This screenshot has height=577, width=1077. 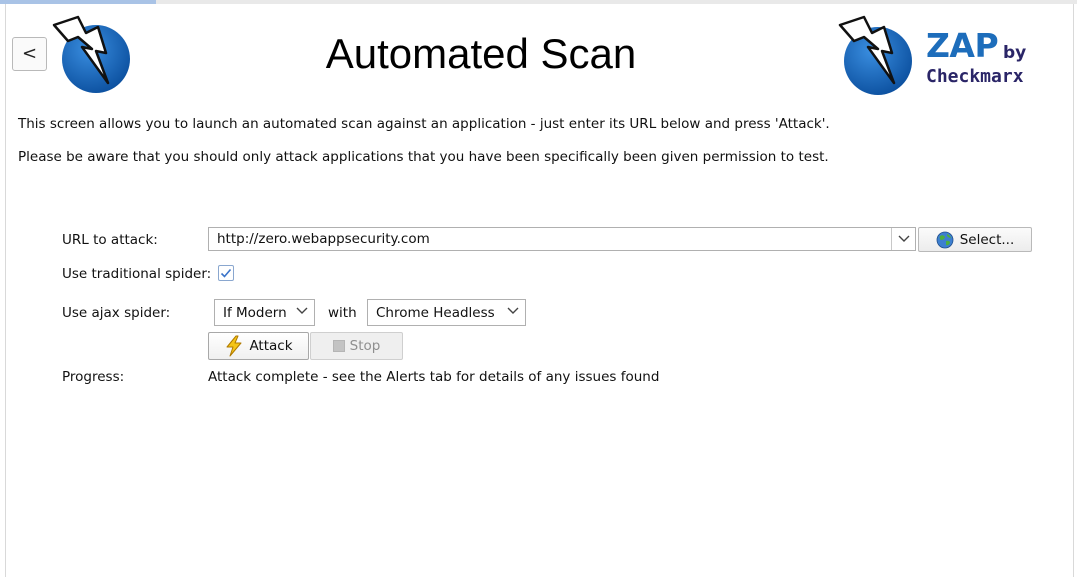 I want to click on brand-company: Checkmarx, so click(x=975, y=76).